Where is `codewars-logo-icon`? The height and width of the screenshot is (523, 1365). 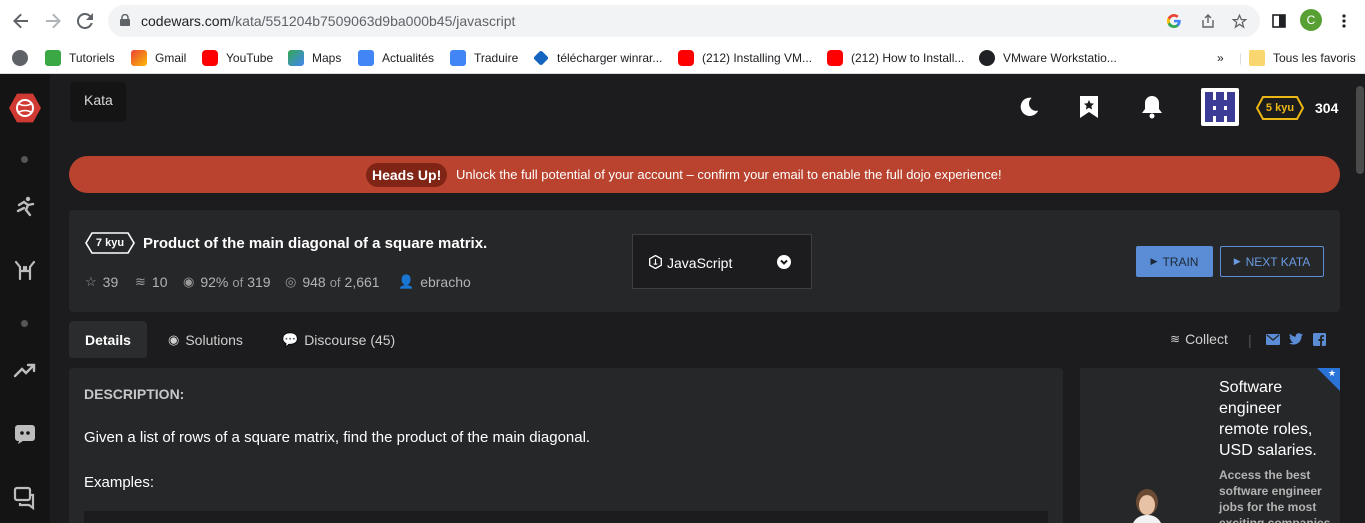 codewars-logo-icon is located at coordinates (25, 108).